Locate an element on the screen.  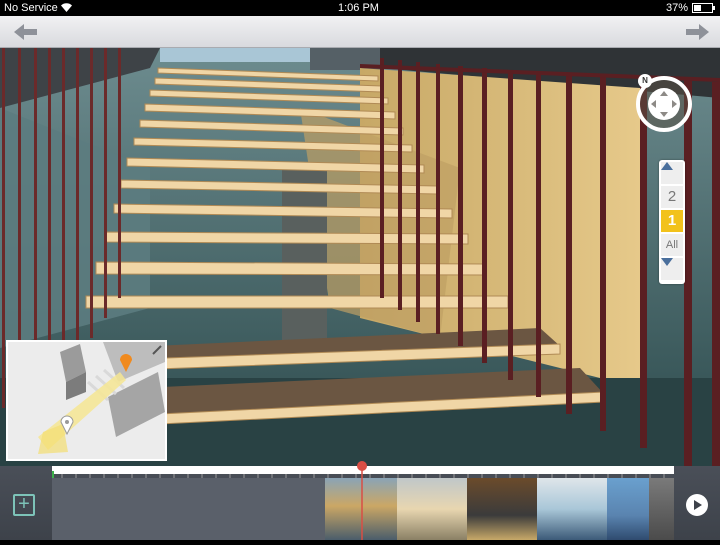
forward-button is located at coordinates (697, 32).